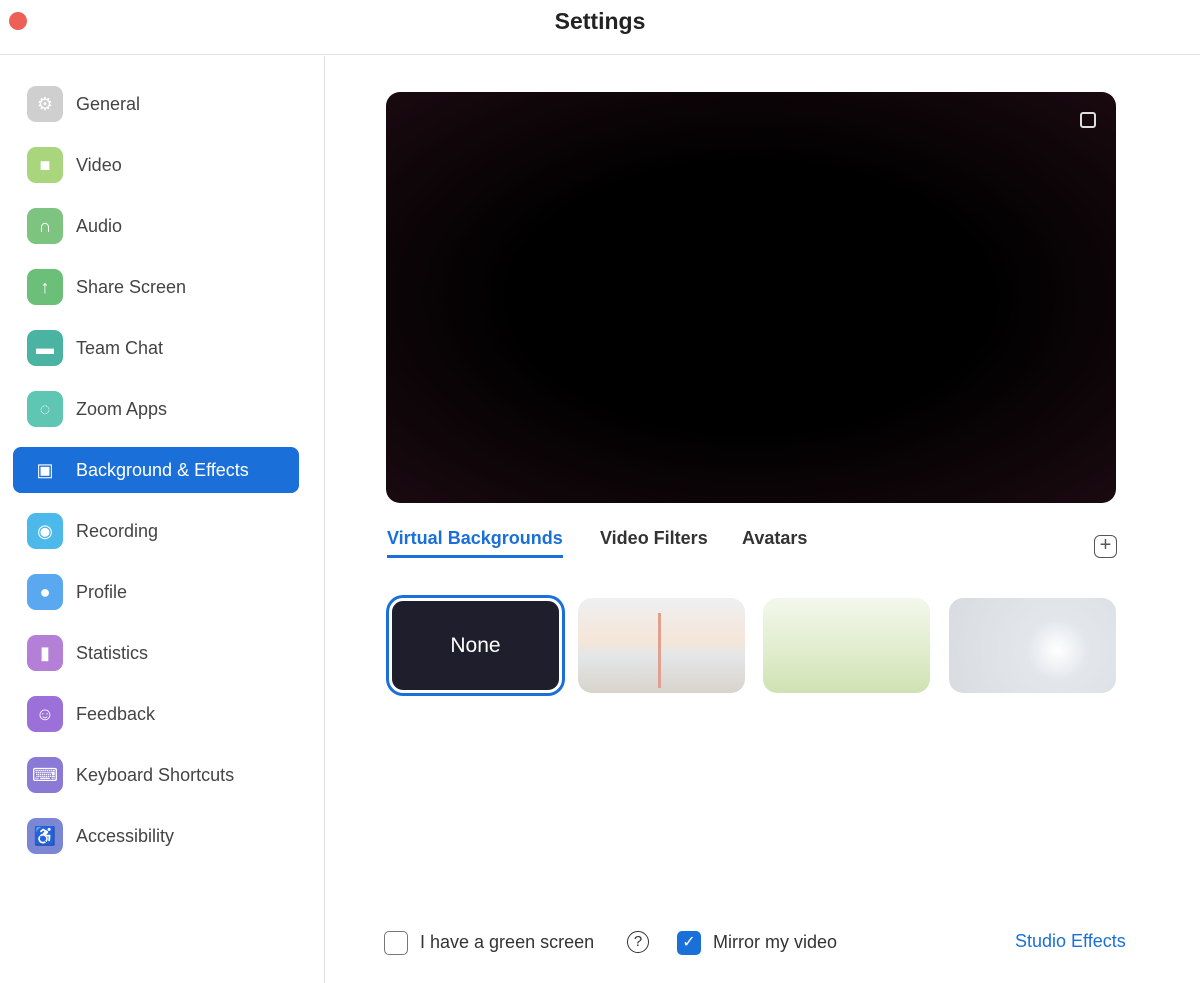  I want to click on chat-bubble-icon: ▬, so click(45, 348).